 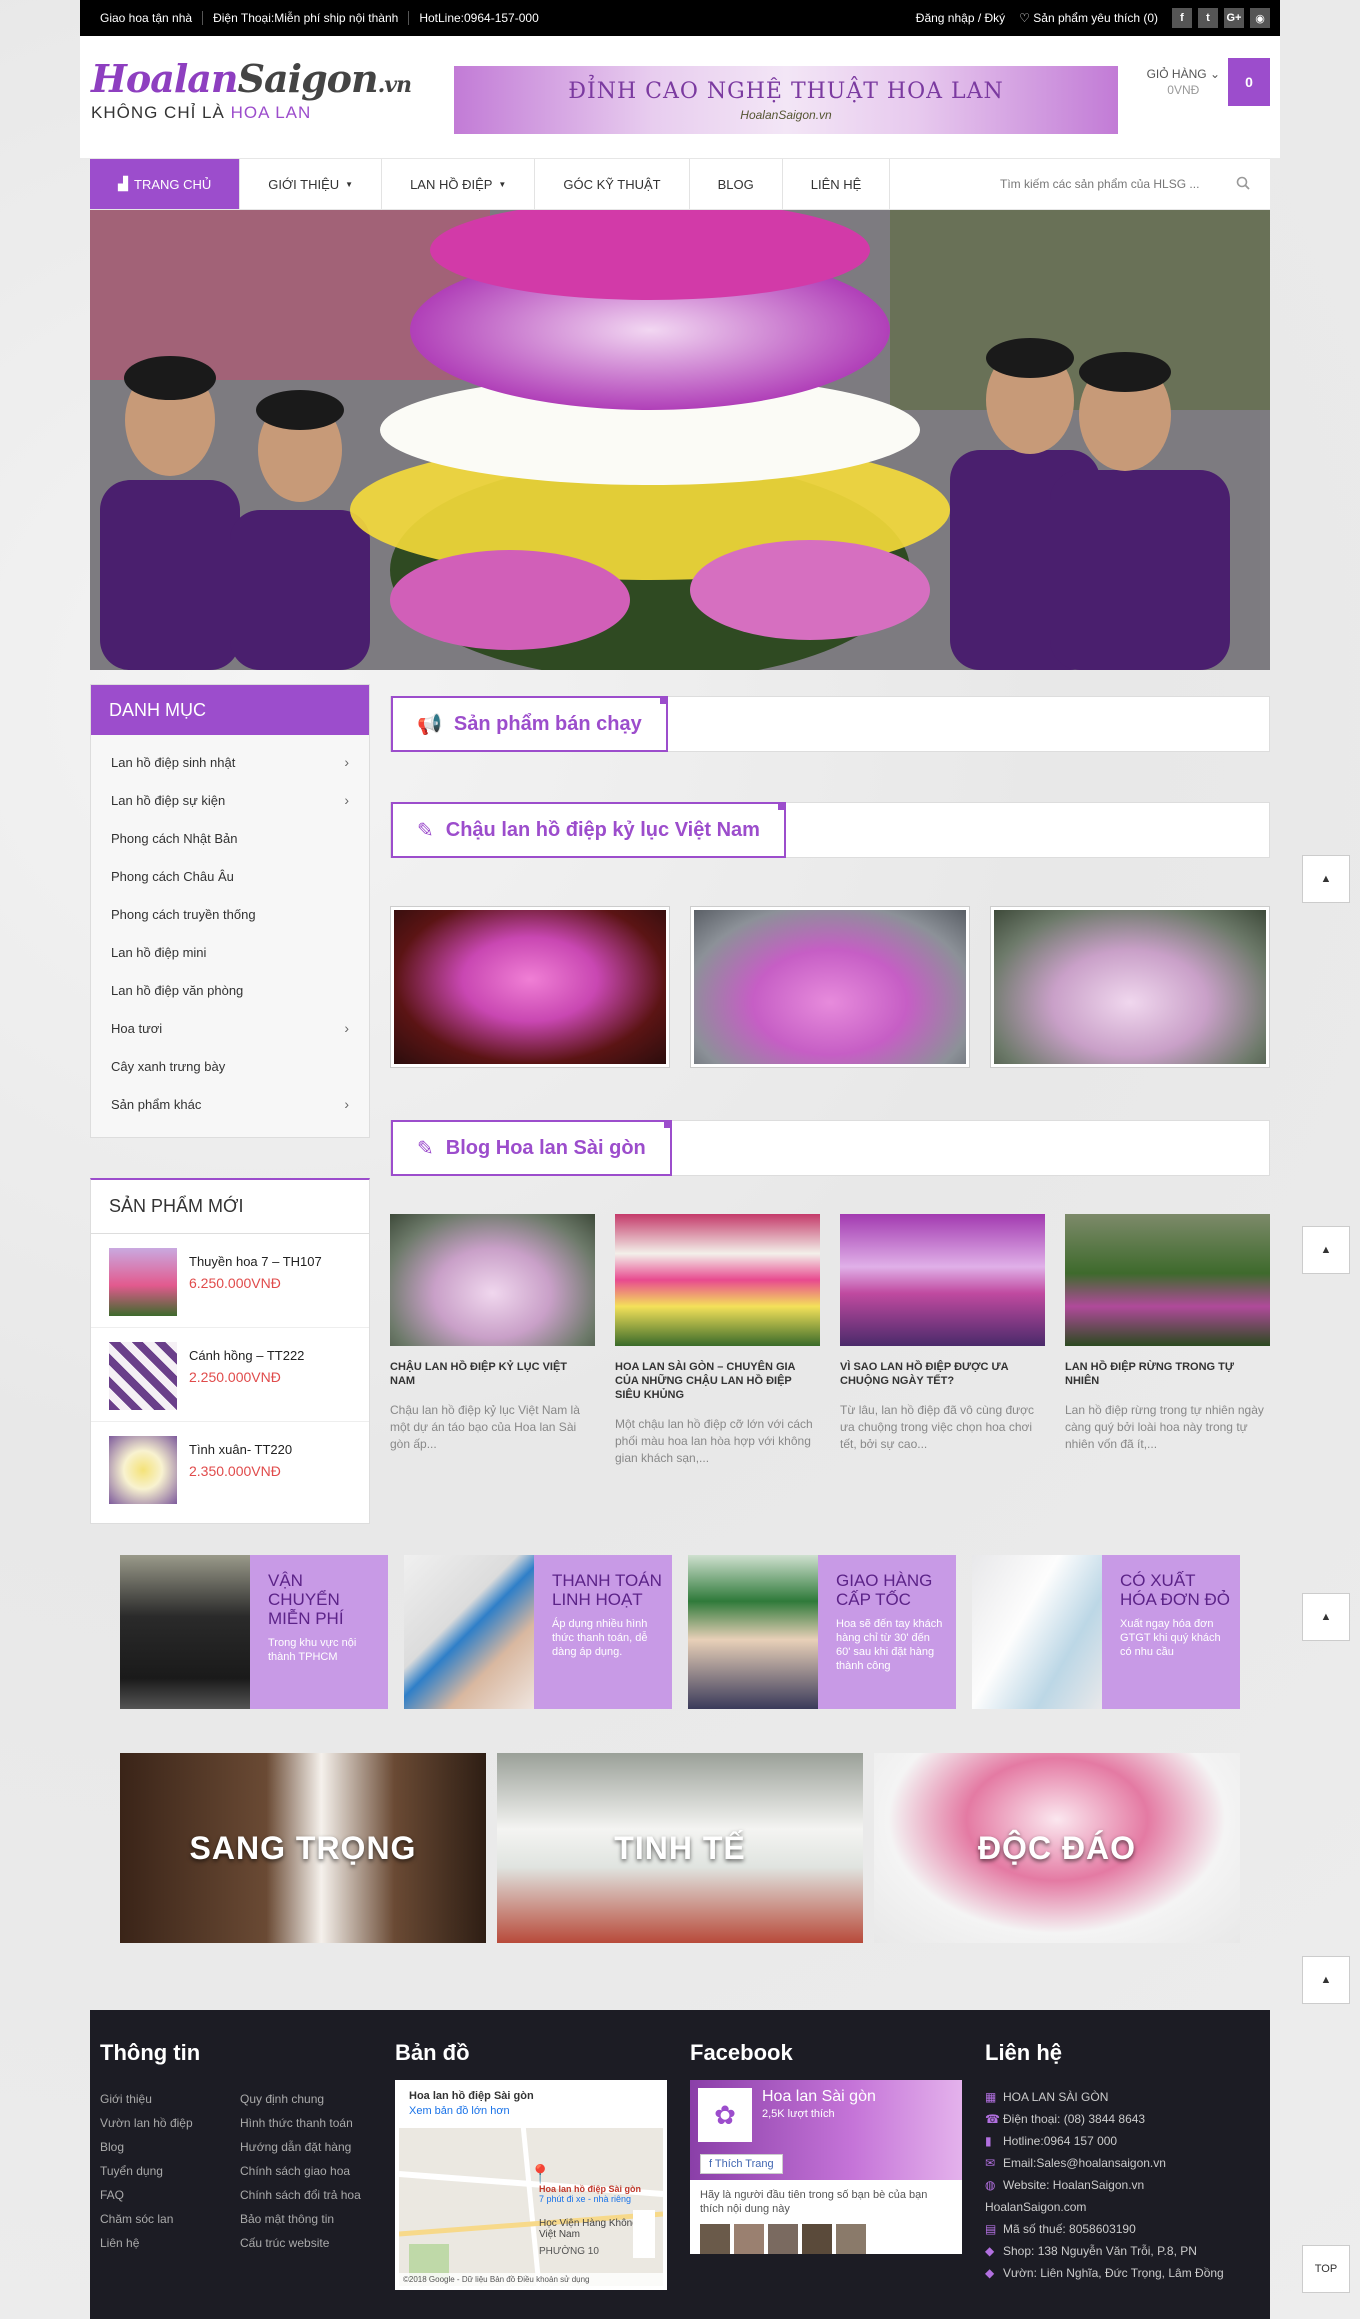 I want to click on friend-avatar, so click(x=783, y=2239).